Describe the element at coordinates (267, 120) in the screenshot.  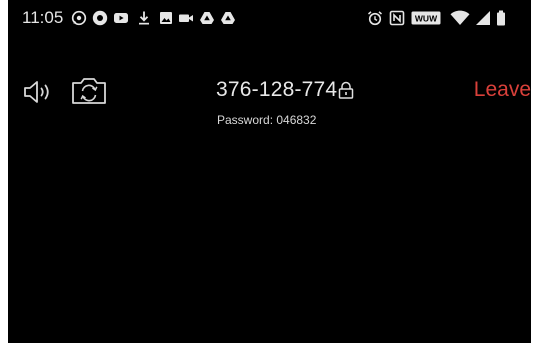
I see `meeting-password: Password: 046832` at that location.